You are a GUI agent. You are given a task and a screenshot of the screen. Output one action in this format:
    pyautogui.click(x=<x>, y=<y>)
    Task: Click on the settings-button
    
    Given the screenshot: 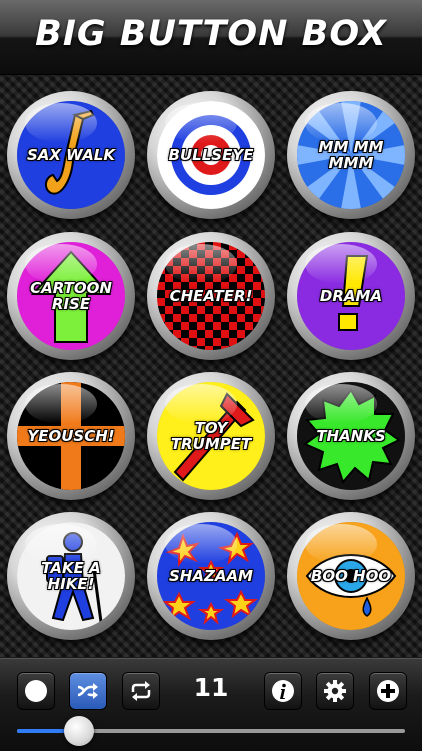 What is the action you would take?
    pyautogui.click(x=335, y=691)
    